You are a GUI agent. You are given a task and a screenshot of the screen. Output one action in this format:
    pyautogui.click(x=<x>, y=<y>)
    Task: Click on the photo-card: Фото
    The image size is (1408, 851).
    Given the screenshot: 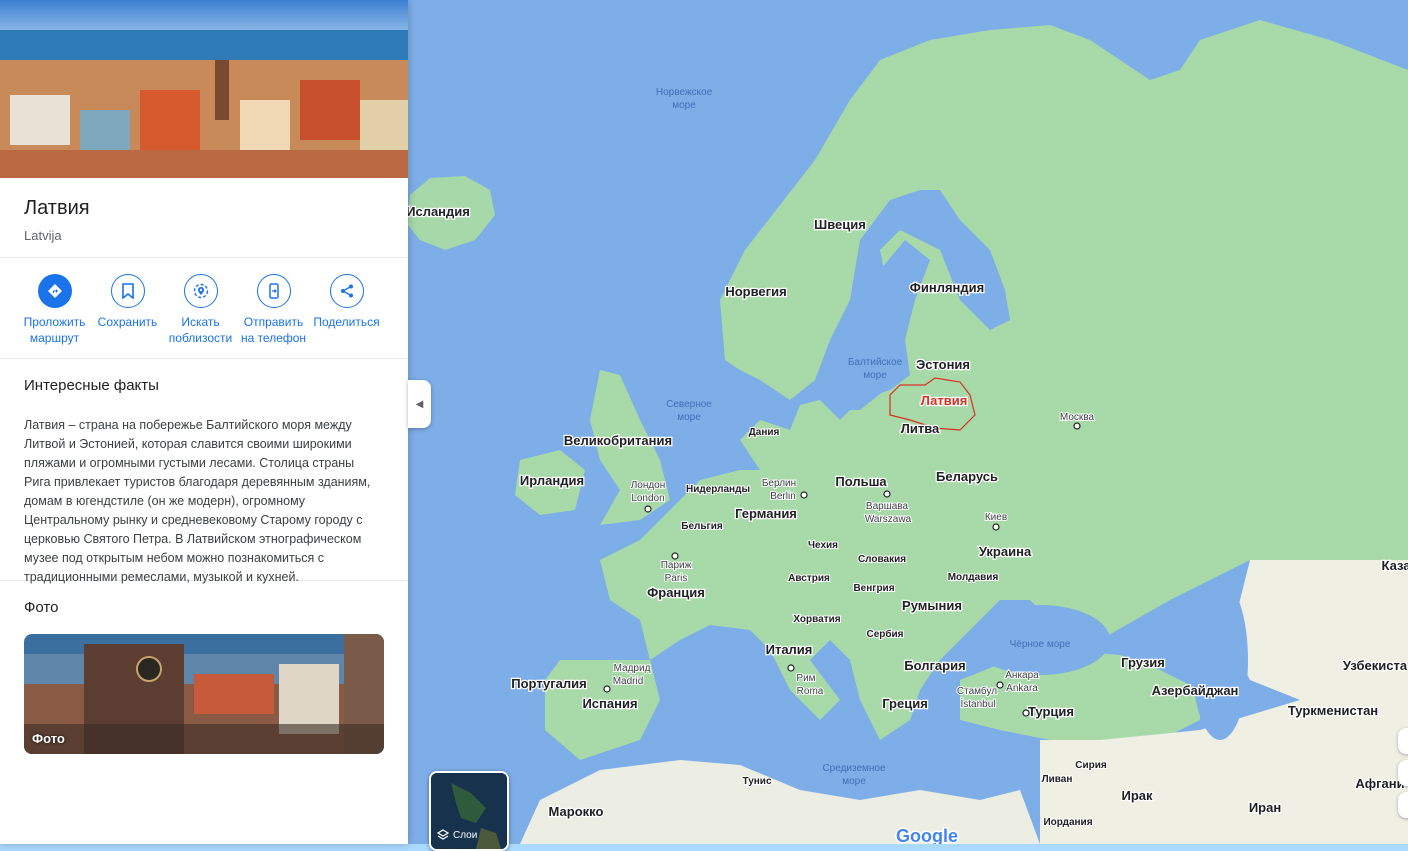 What is the action you would take?
    pyautogui.click(x=204, y=694)
    